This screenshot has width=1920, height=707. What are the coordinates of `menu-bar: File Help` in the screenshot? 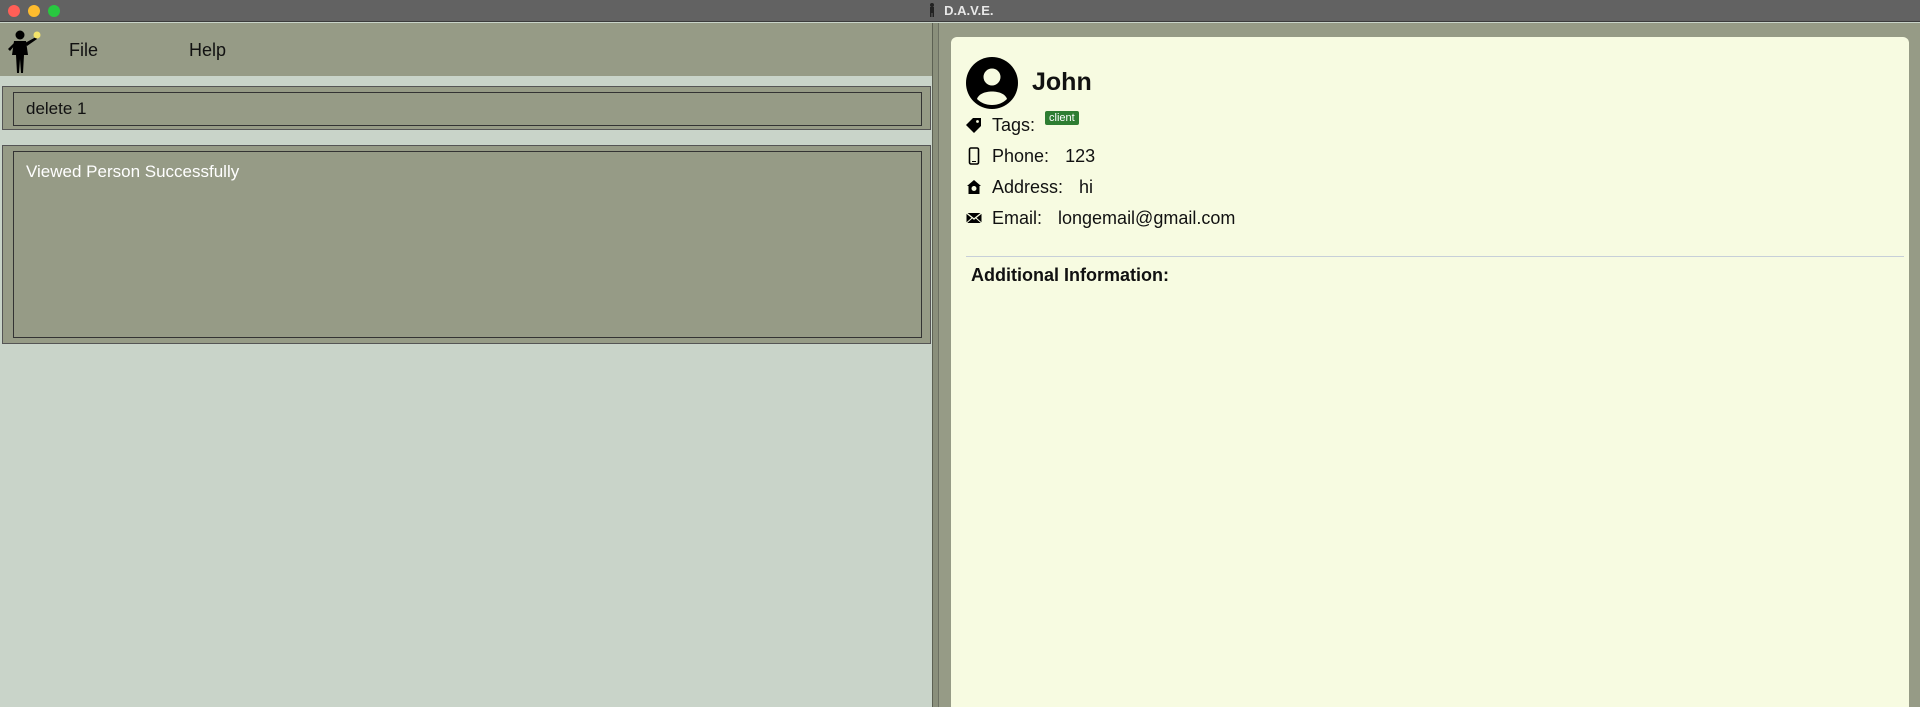 It's located at (466, 49).